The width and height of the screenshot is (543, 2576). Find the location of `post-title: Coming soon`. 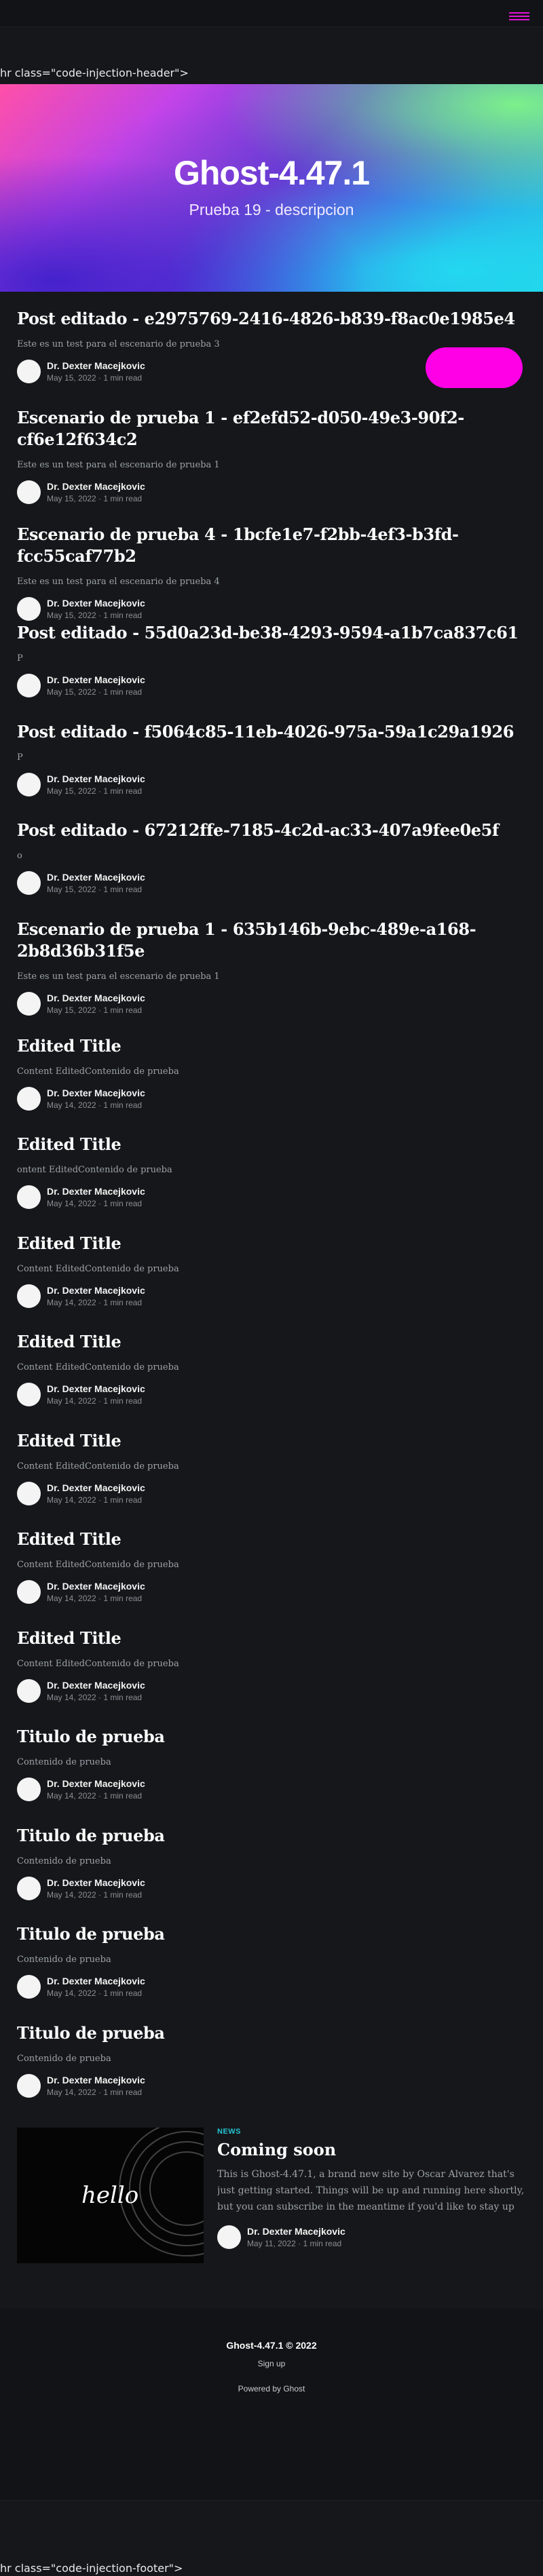

post-title: Coming soon is located at coordinates (371, 2149).